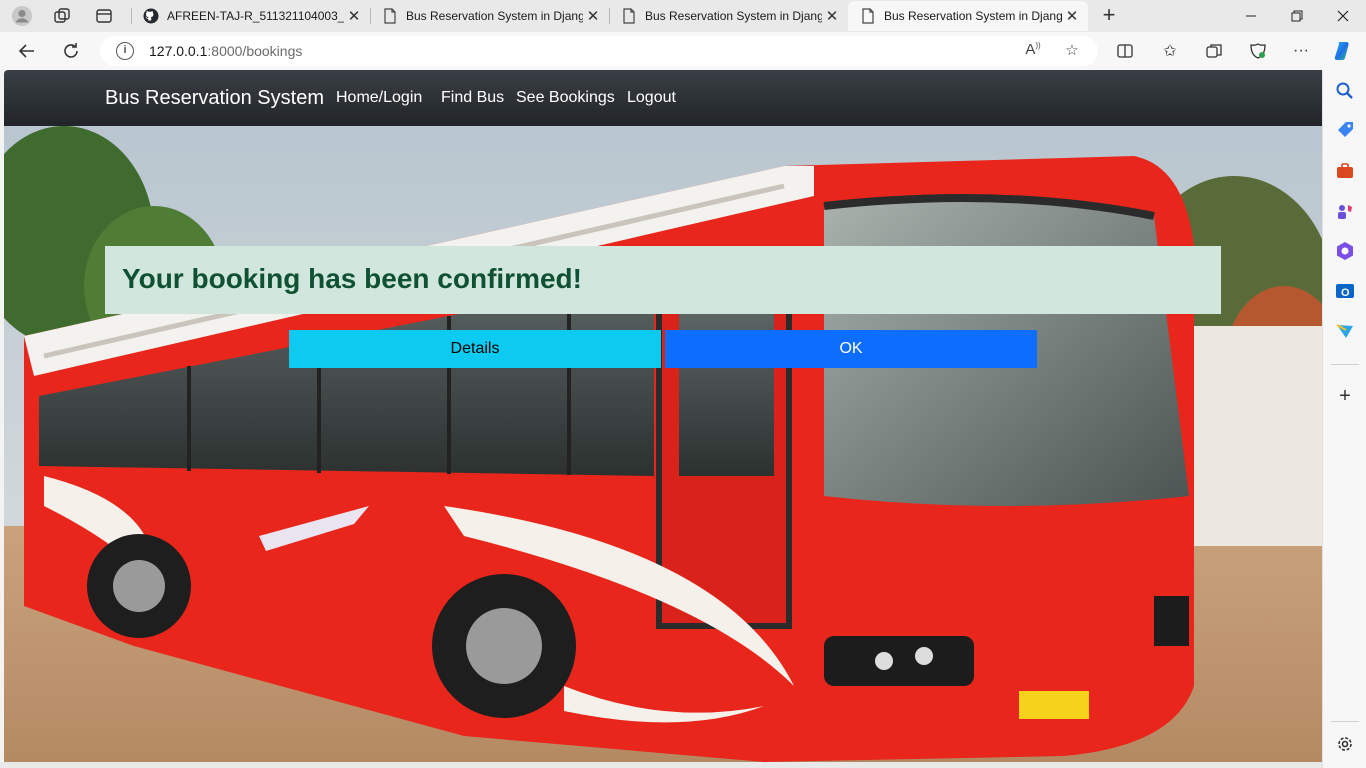 The image size is (1366, 768). What do you see at coordinates (1343, 16) in the screenshot?
I see `close-window-icon` at bounding box center [1343, 16].